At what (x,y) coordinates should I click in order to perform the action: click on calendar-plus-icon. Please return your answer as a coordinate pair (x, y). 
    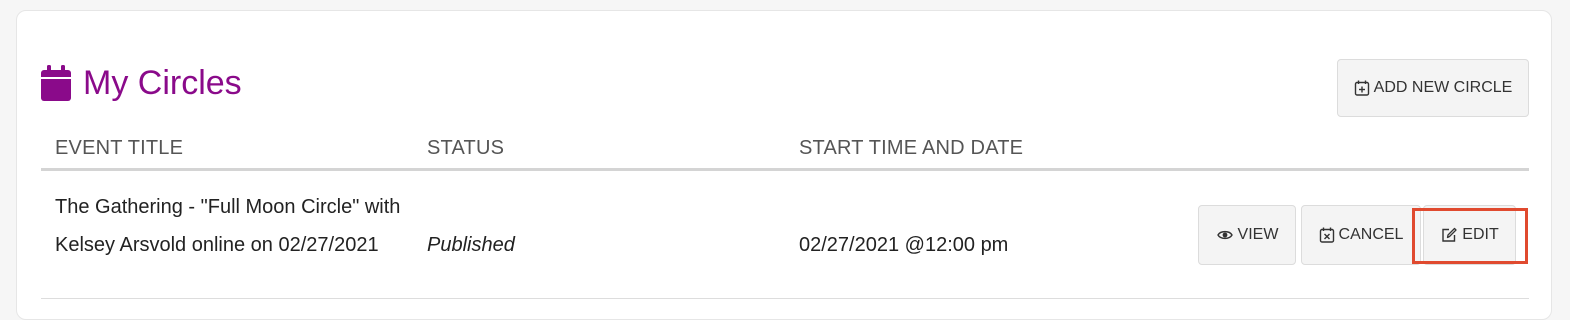
    Looking at the image, I should click on (1361, 88).